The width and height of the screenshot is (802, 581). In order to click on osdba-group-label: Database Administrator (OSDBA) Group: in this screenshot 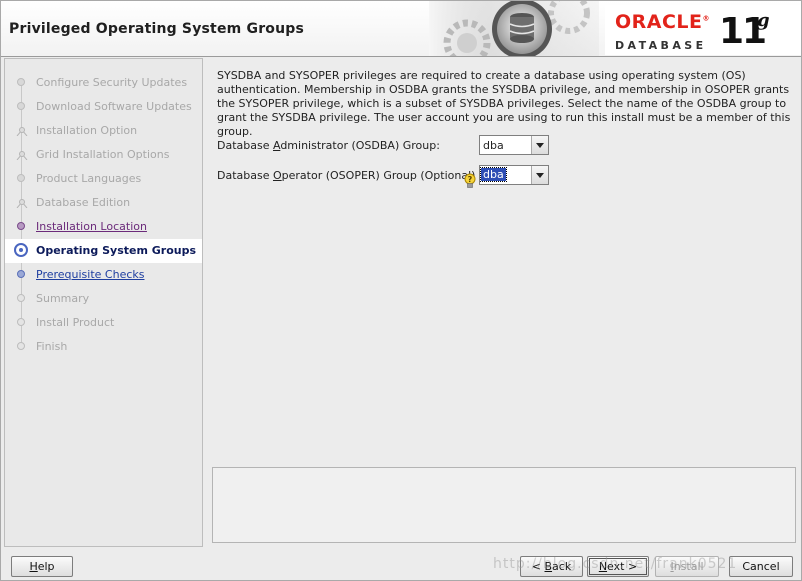, I will do `click(328, 145)`.